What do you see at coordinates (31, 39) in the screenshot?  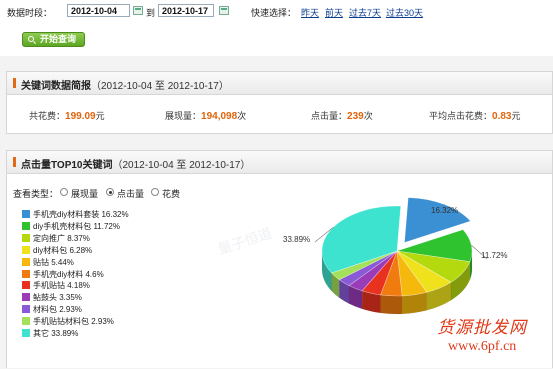 I see `search-icon` at bounding box center [31, 39].